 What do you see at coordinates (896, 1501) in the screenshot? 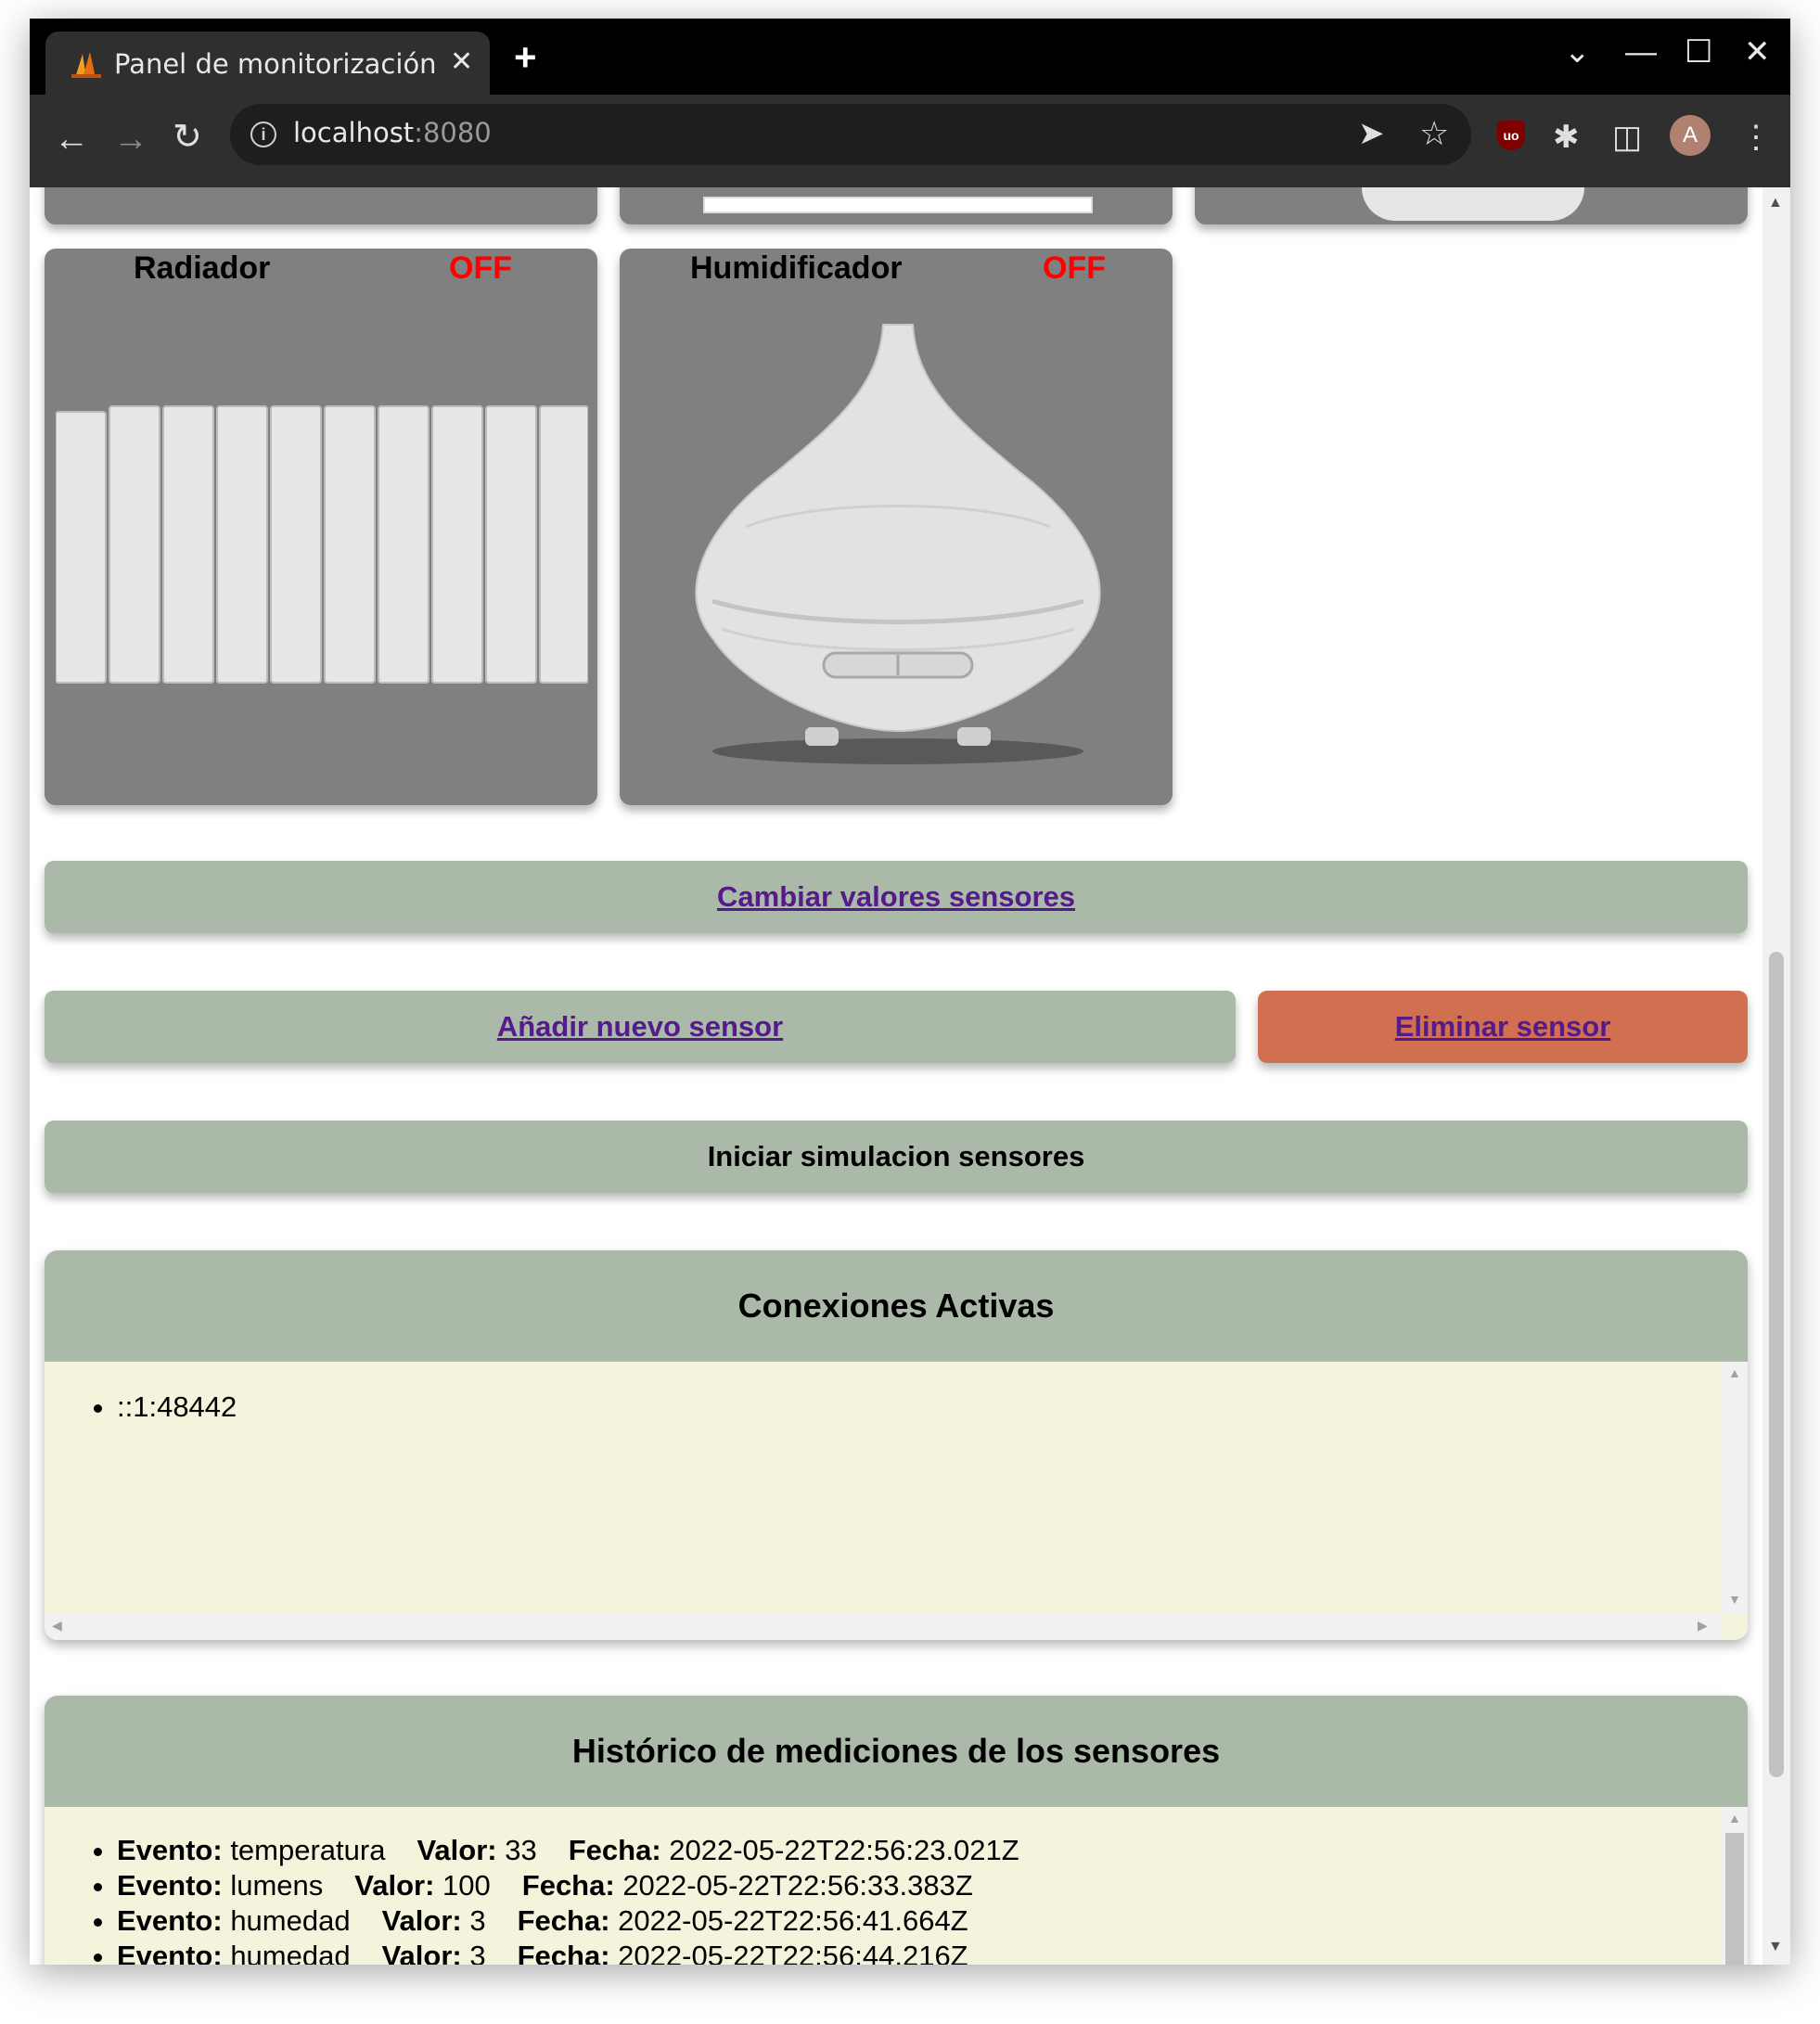
I see `connections-list-area: ::1:48442 ▲ ▼ ◀ ▶` at bounding box center [896, 1501].